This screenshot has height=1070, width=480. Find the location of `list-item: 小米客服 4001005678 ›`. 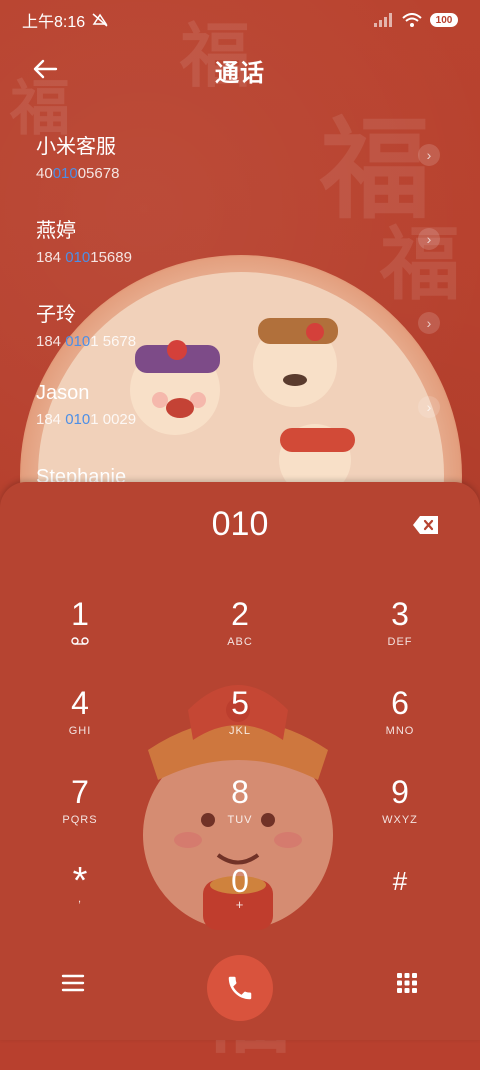

list-item: 小米客服 4001005678 › is located at coordinates (240, 162).